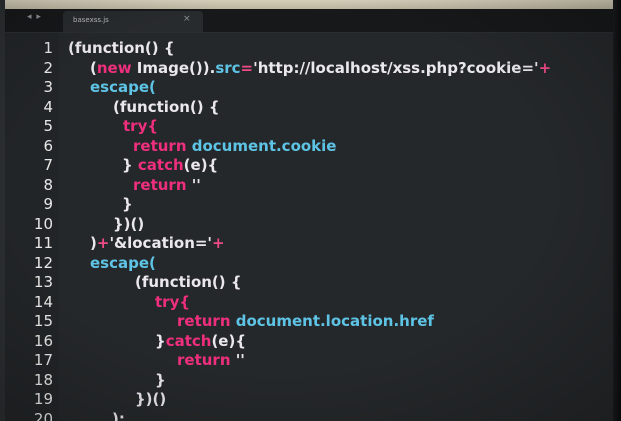 The height and width of the screenshot is (421, 621). I want to click on line-number: 7, so click(48, 165).